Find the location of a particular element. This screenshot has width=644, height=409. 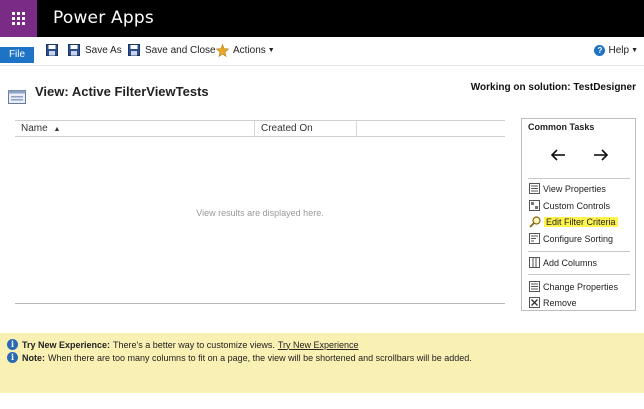

task-label: Custom Controls is located at coordinates (577, 205).